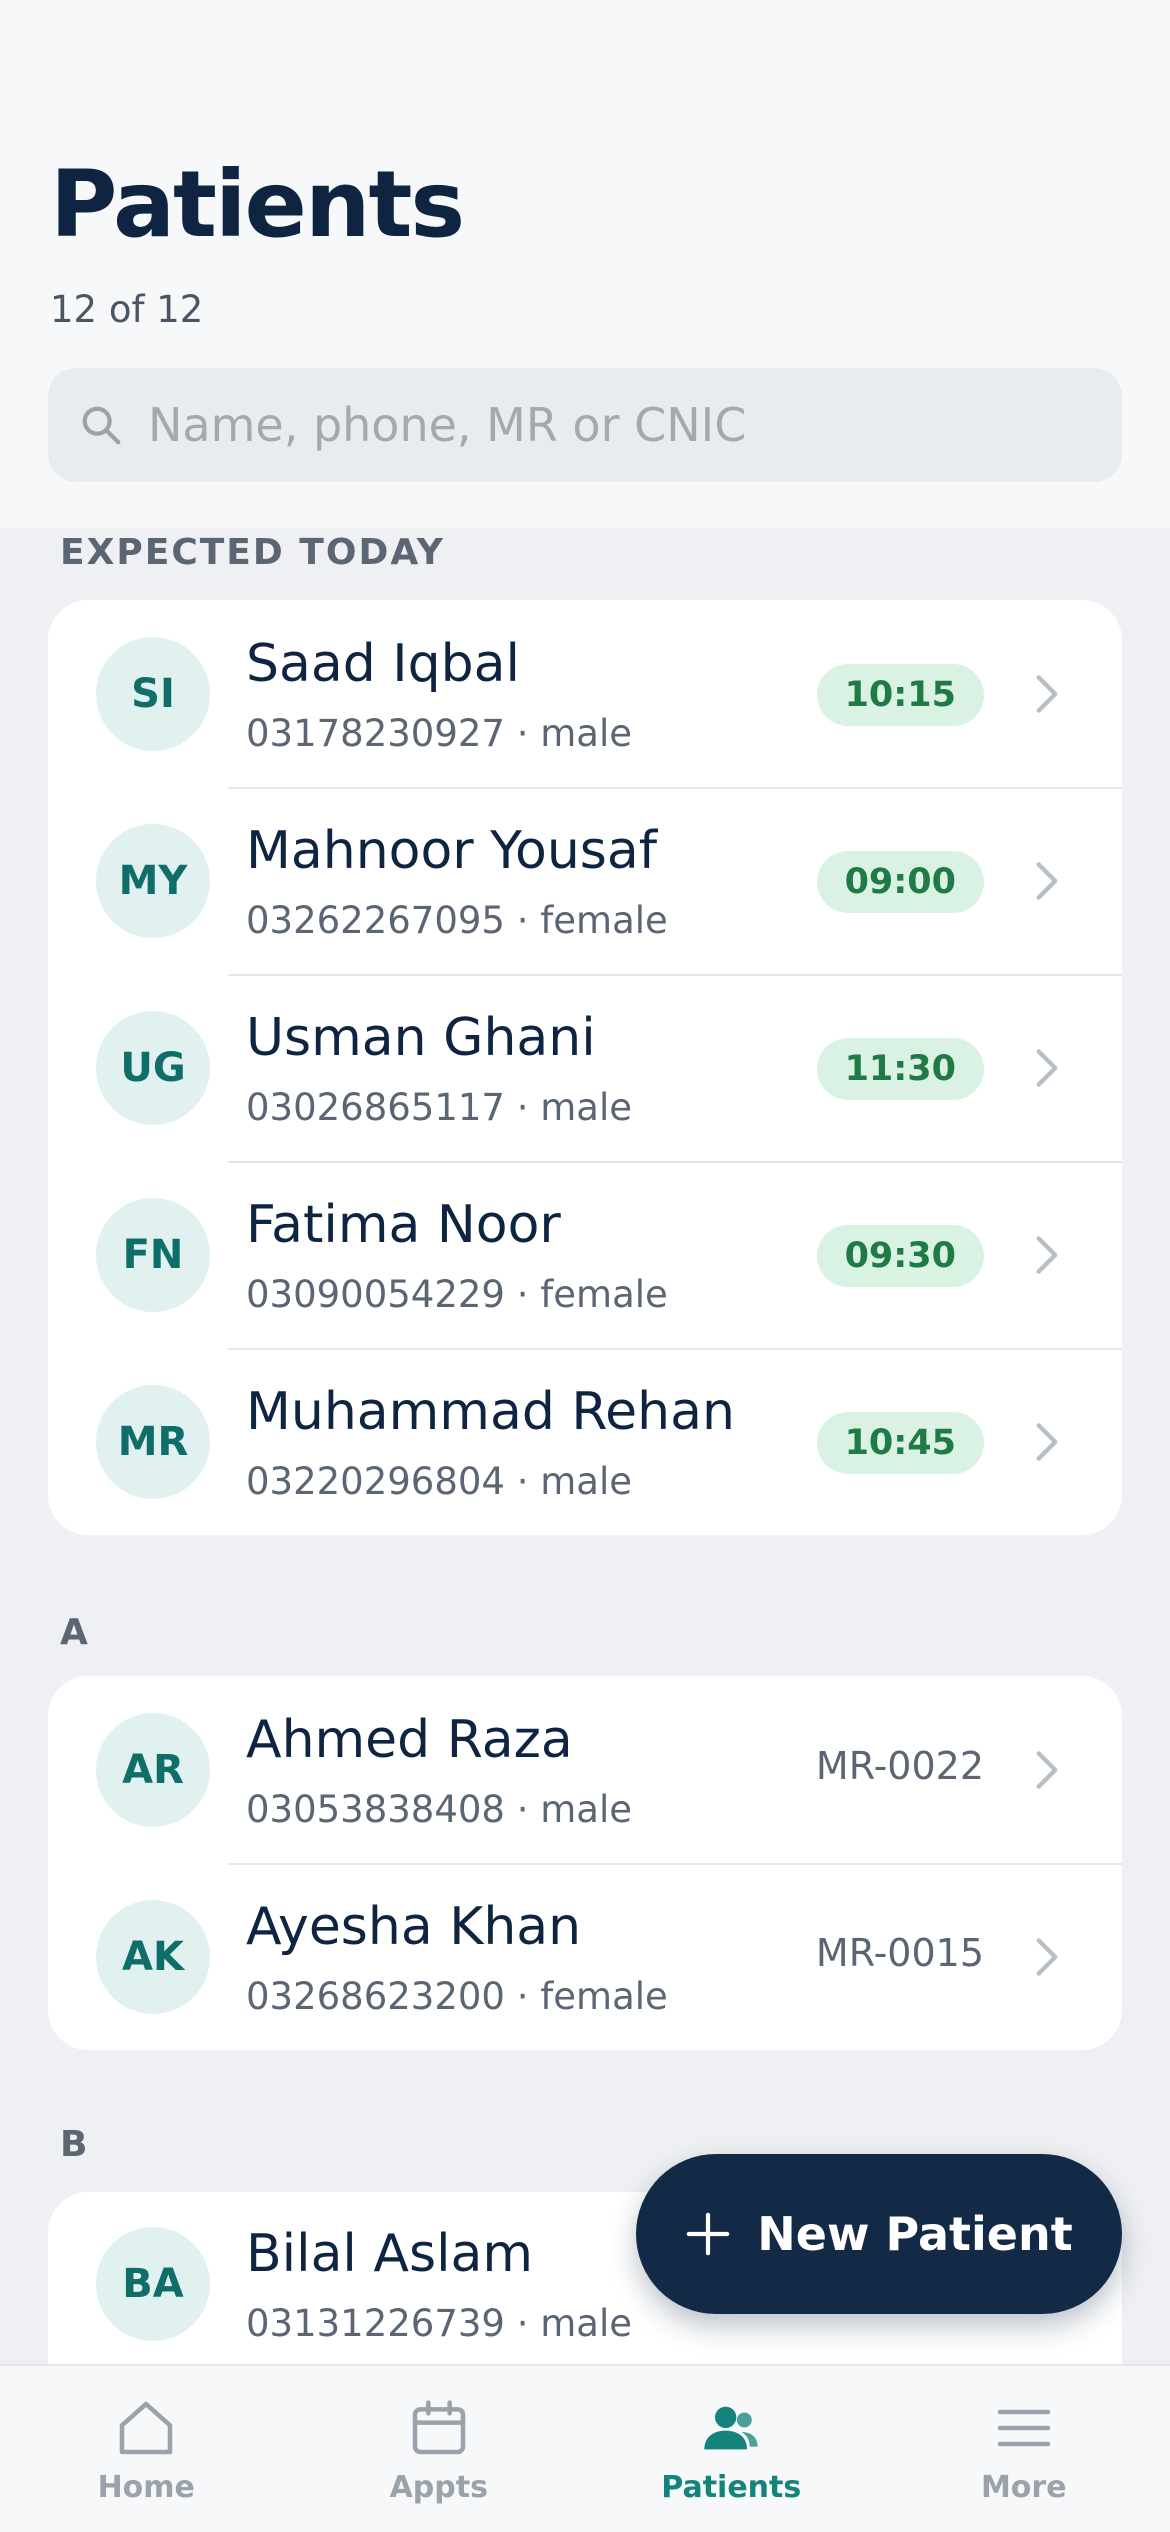  What do you see at coordinates (414, 1927) in the screenshot?
I see `patient-name: Ayesha Khan` at bounding box center [414, 1927].